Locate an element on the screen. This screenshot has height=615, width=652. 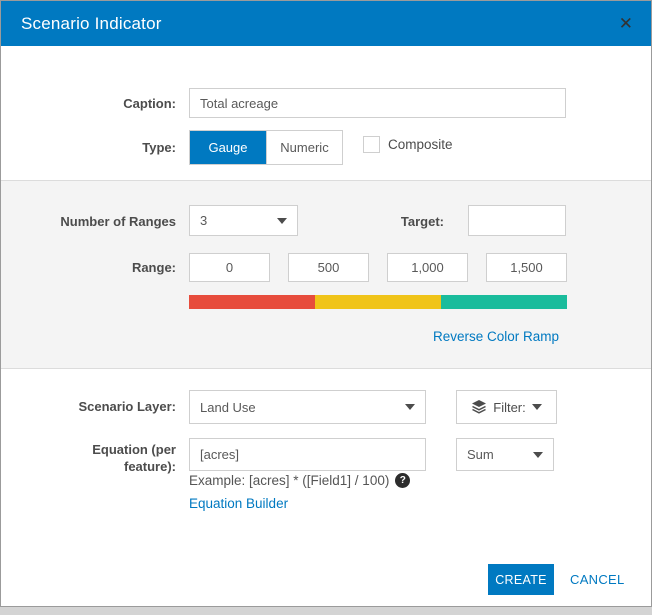
dialog-title: Scenario Indicator is located at coordinates (91, 23).